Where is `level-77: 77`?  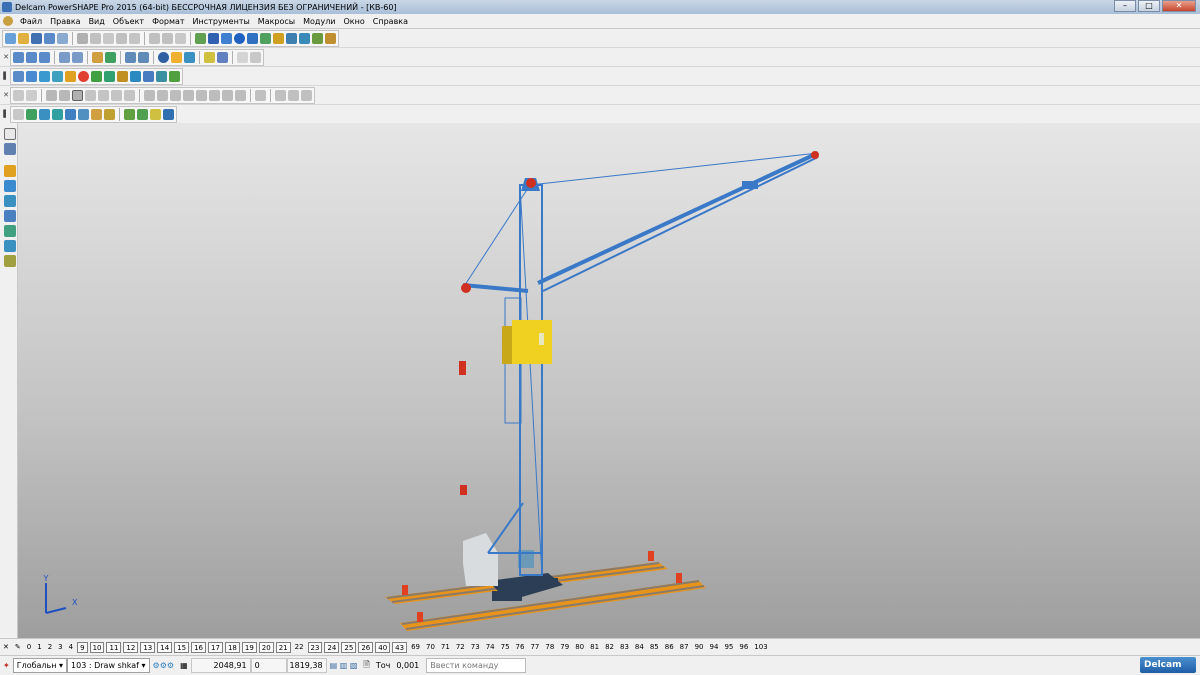 level-77: 77 is located at coordinates (534, 647).